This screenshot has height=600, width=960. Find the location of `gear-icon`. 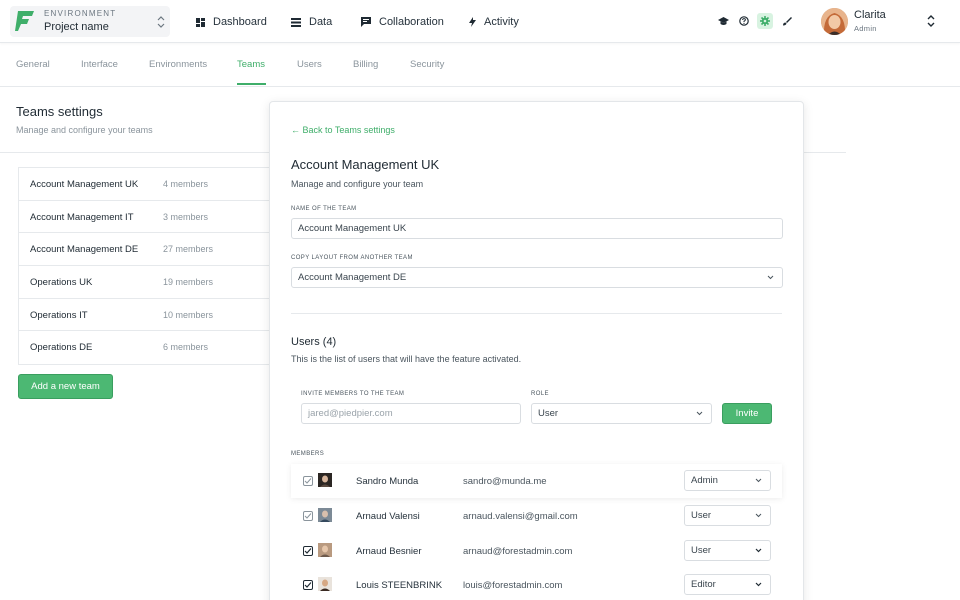

gear-icon is located at coordinates (765, 21).